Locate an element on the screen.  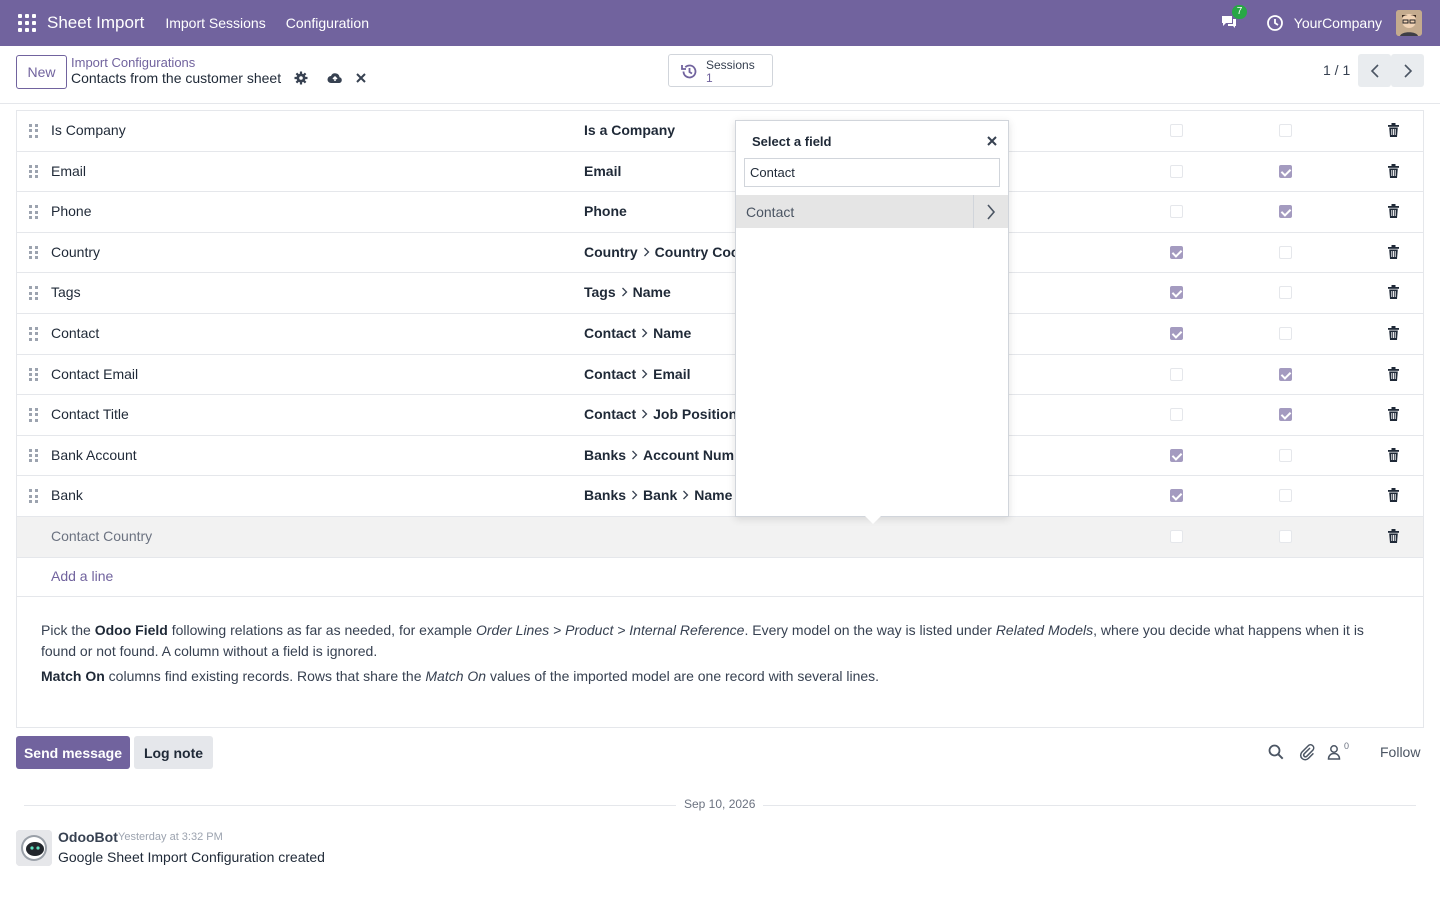
pager-previous-button is located at coordinates (1374, 70).